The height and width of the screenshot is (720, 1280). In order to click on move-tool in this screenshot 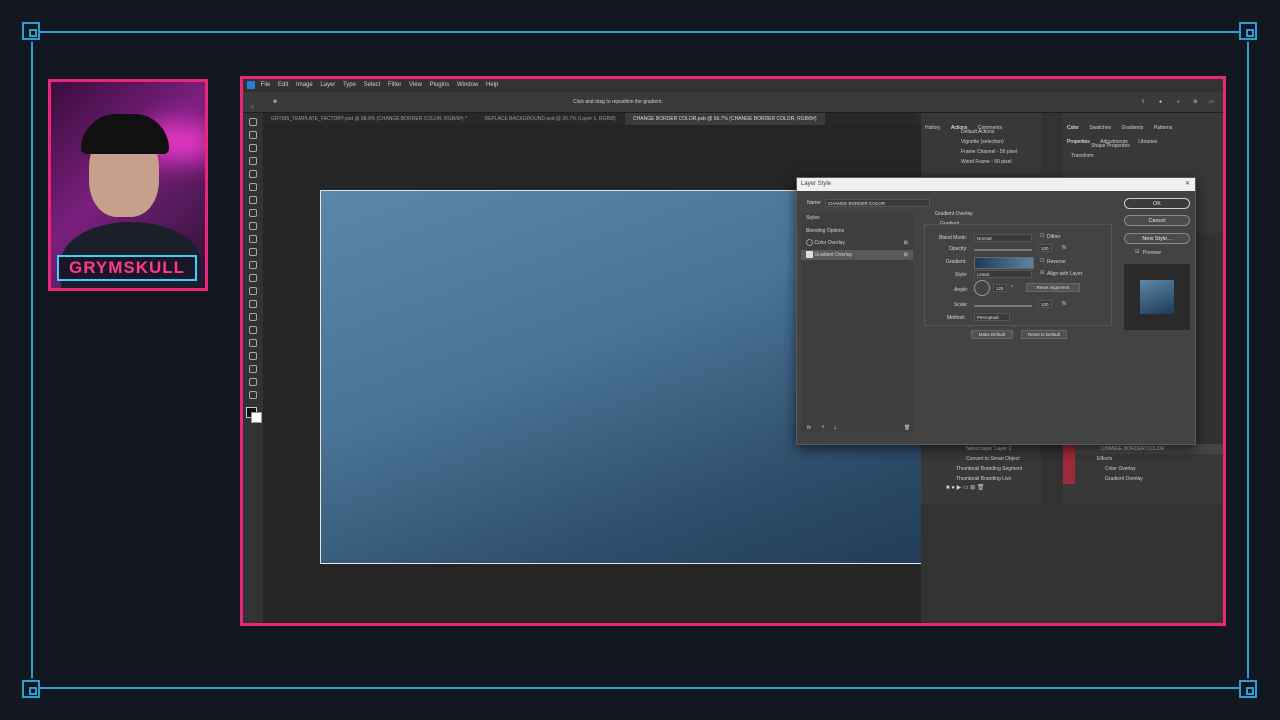, I will do `click(253, 122)`.